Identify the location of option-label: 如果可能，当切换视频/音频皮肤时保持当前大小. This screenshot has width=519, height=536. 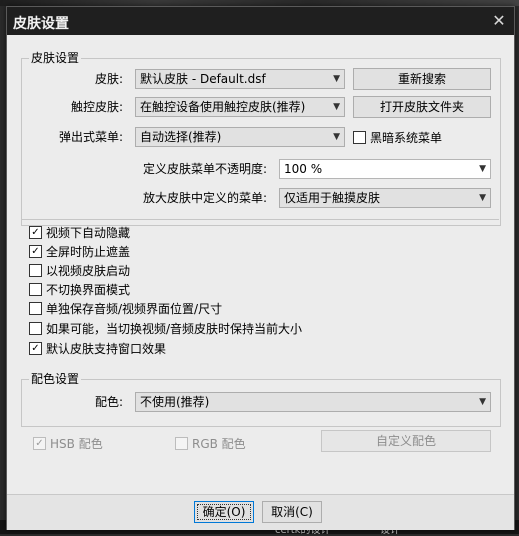
(174, 328).